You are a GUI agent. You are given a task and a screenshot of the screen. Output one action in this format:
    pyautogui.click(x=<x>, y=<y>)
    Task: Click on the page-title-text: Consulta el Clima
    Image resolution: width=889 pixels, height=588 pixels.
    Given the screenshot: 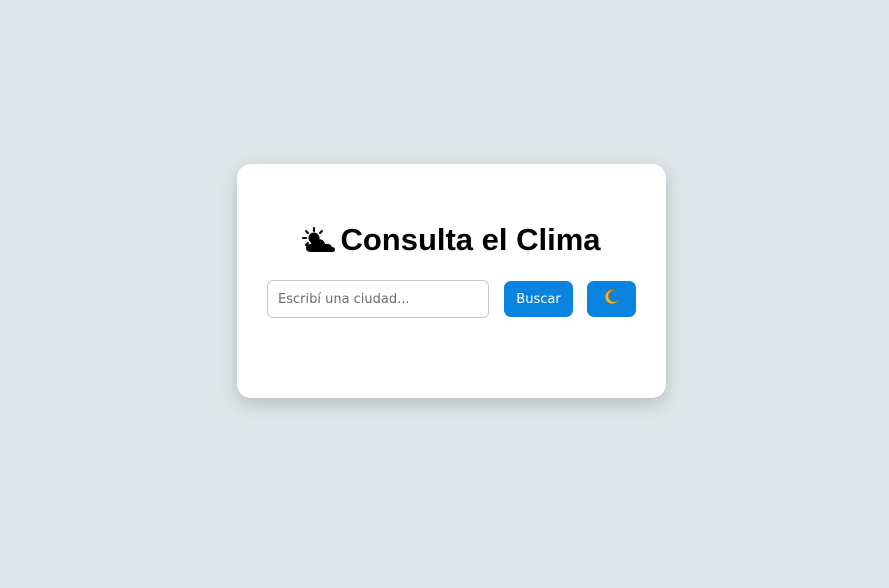 What is the action you would take?
    pyautogui.click(x=470, y=239)
    